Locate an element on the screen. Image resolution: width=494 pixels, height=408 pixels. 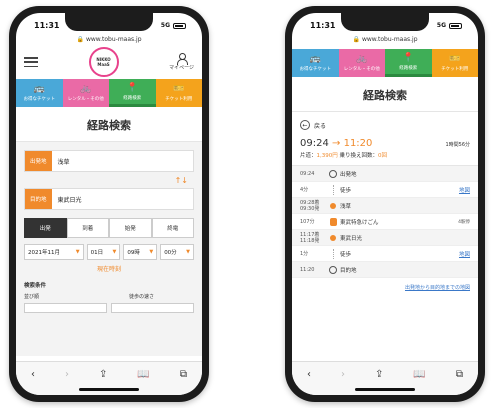
mode-depart: 出発 is located at coordinates (45, 228).